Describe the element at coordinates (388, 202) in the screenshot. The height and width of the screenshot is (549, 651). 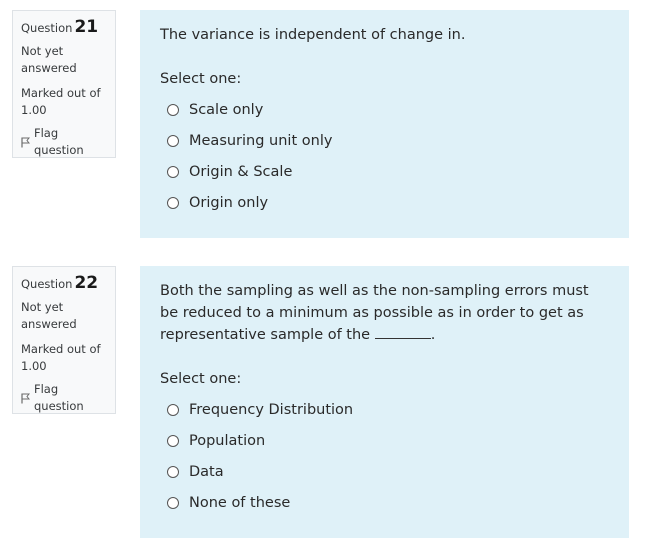
I see `answer-option: Origin only` at that location.